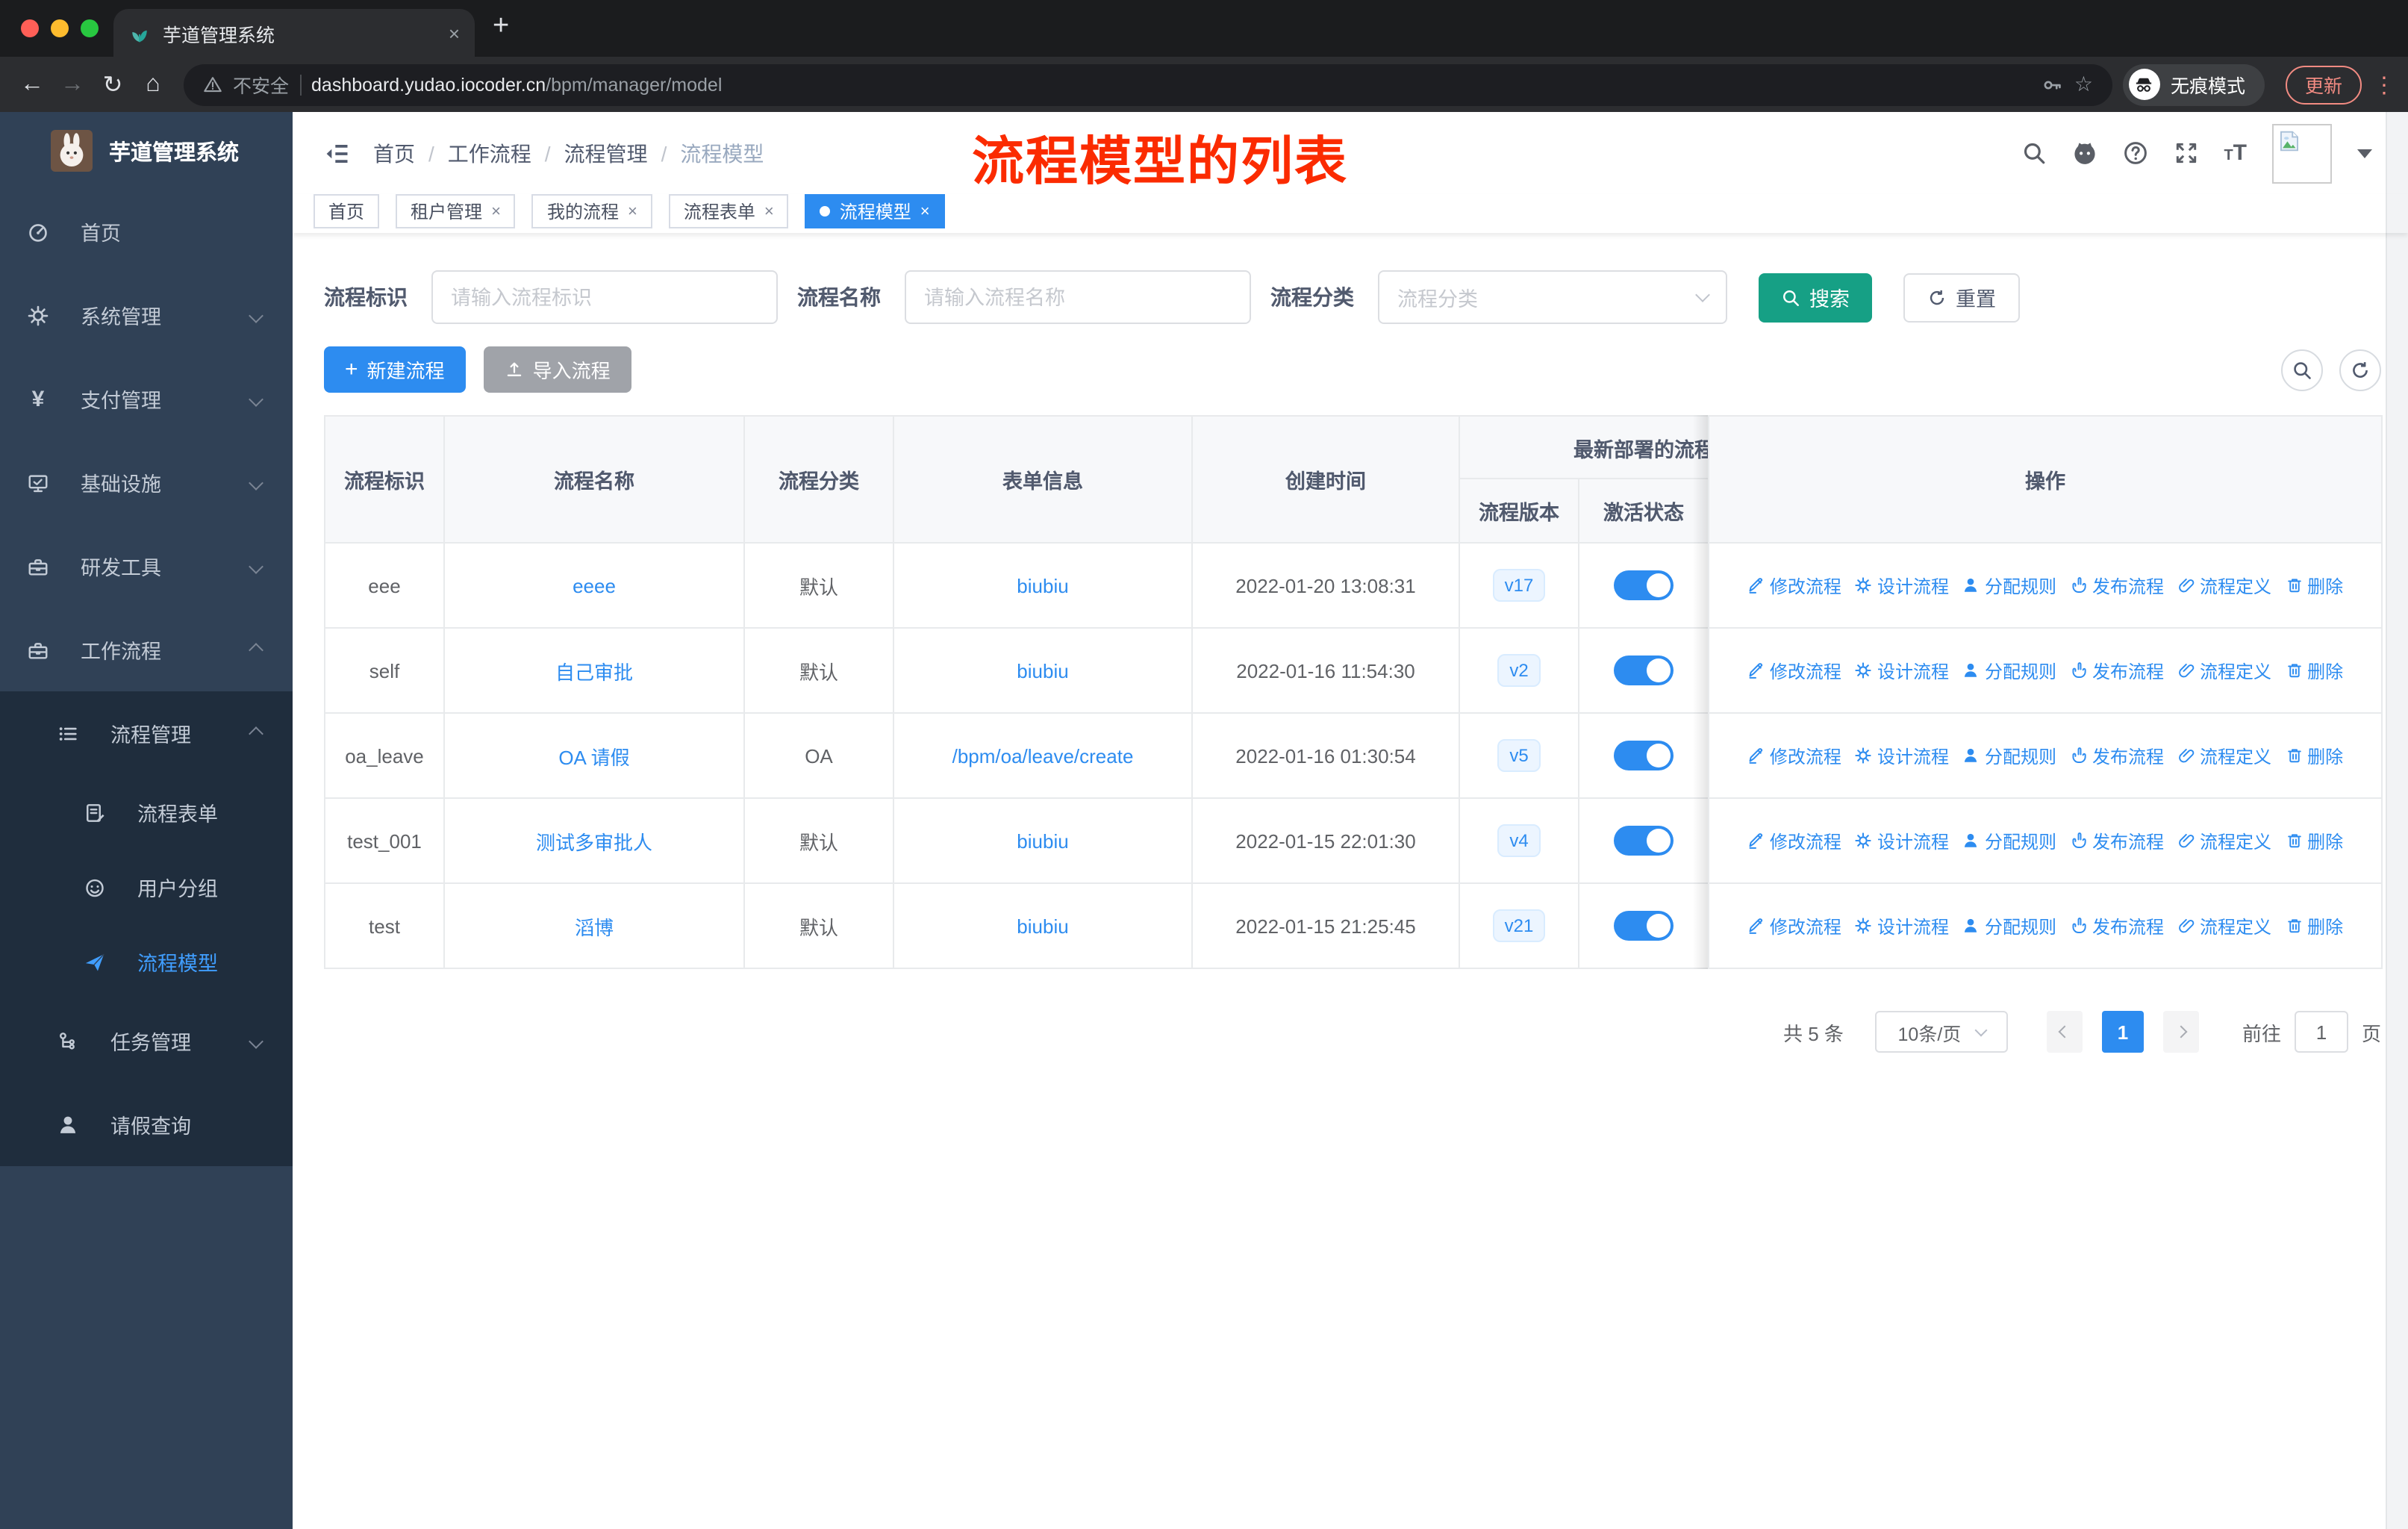  What do you see at coordinates (394, 153) in the screenshot?
I see `breadcrumb-item: 首页` at bounding box center [394, 153].